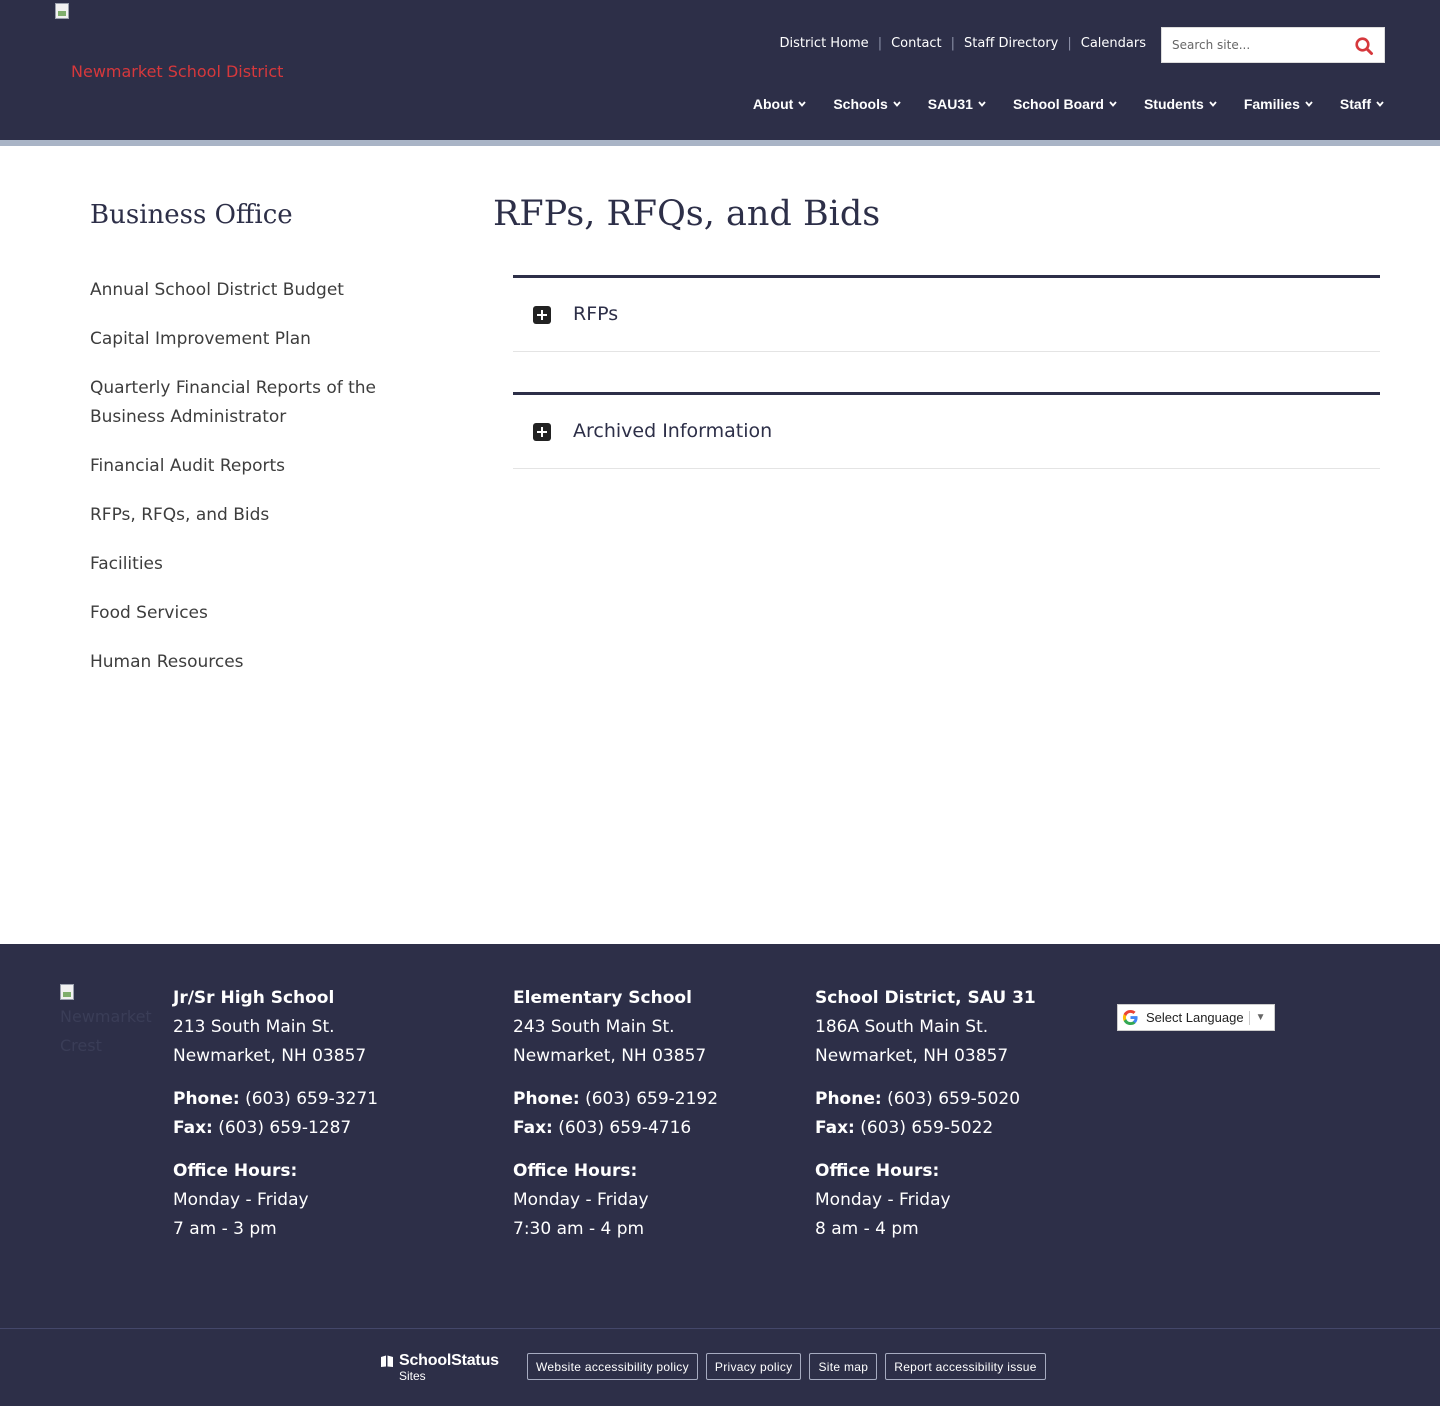 Image resolution: width=1440 pixels, height=1406 pixels. Describe the element at coordinates (843, 1366) in the screenshot. I see `site-map-link: Site map` at that location.